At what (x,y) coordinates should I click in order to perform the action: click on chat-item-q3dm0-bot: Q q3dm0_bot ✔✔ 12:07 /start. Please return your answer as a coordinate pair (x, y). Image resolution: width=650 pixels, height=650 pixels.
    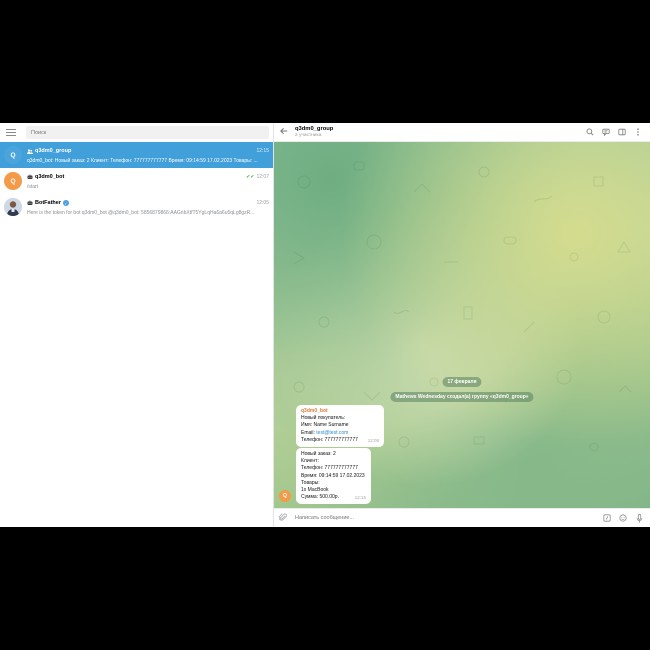
    Looking at the image, I should click on (136, 181).